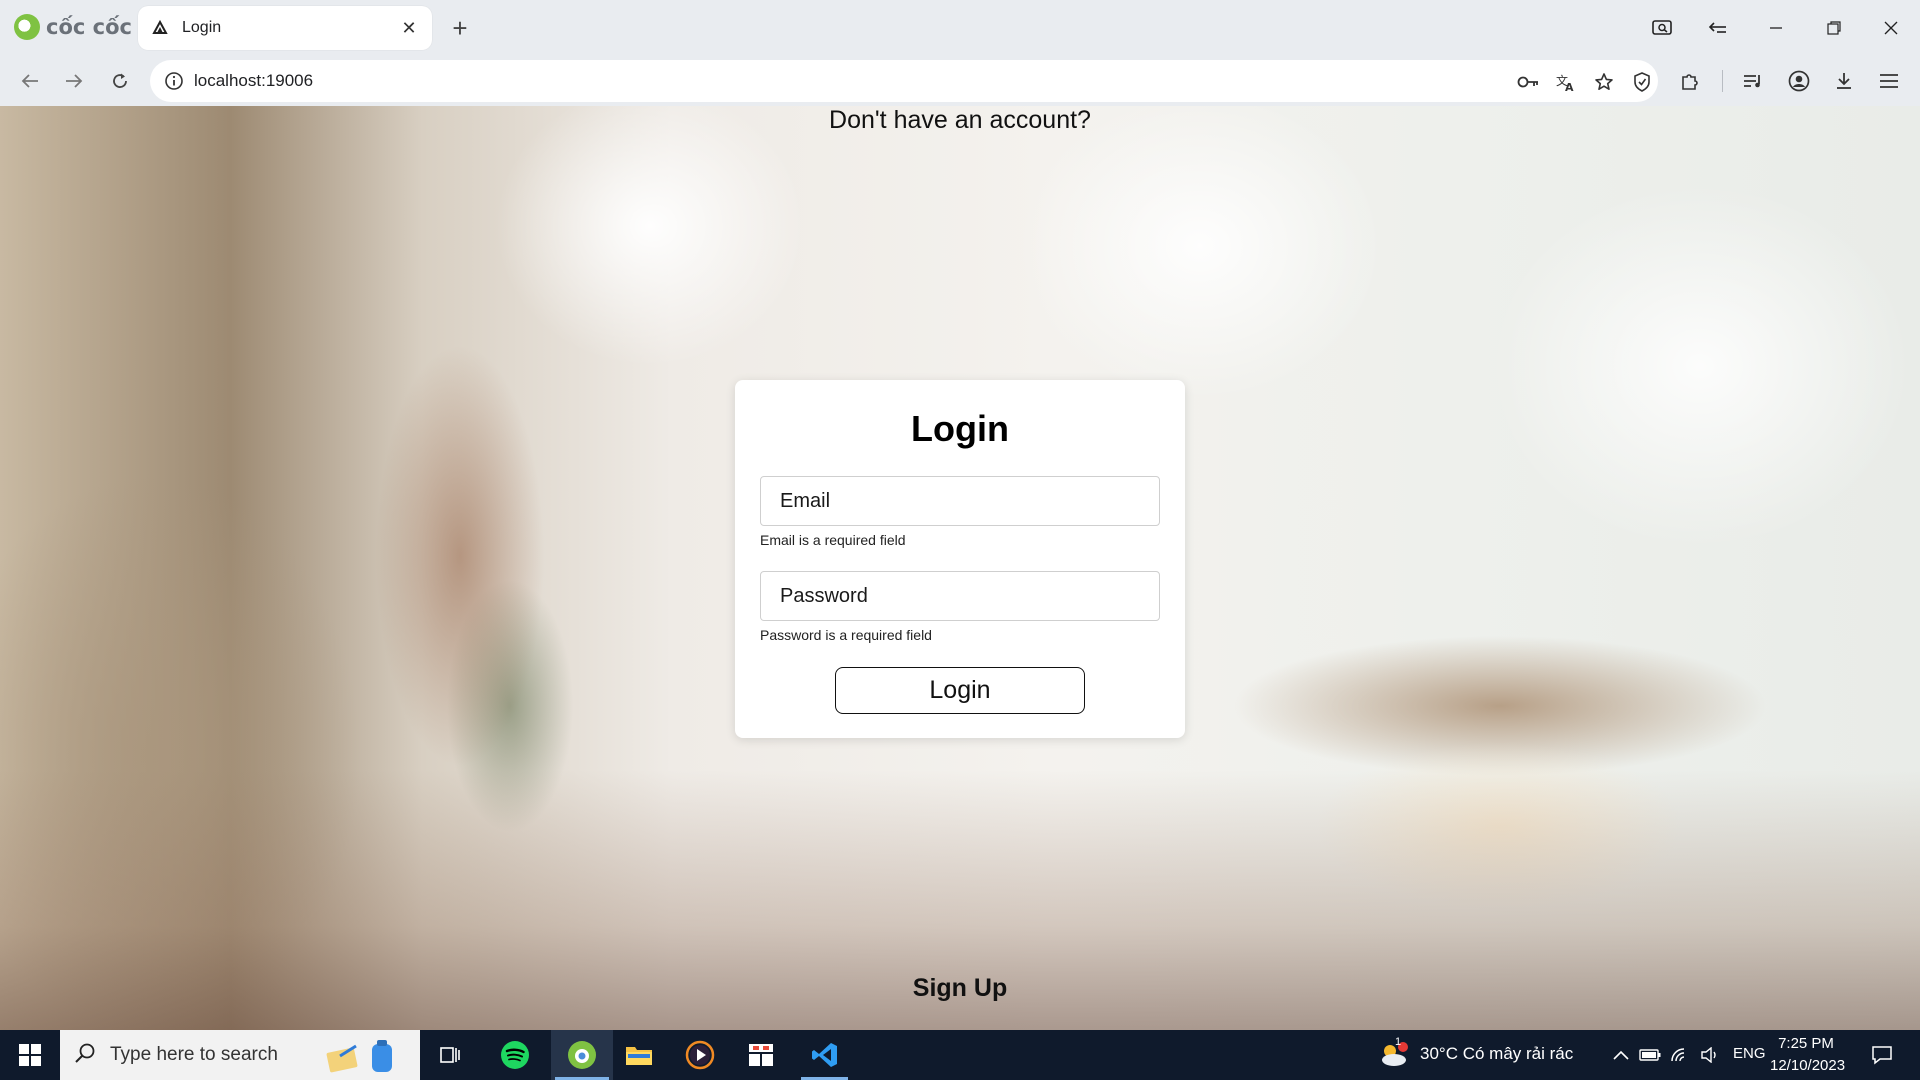 The height and width of the screenshot is (1080, 1920). I want to click on language-indicator: ENG, so click(1749, 1053).